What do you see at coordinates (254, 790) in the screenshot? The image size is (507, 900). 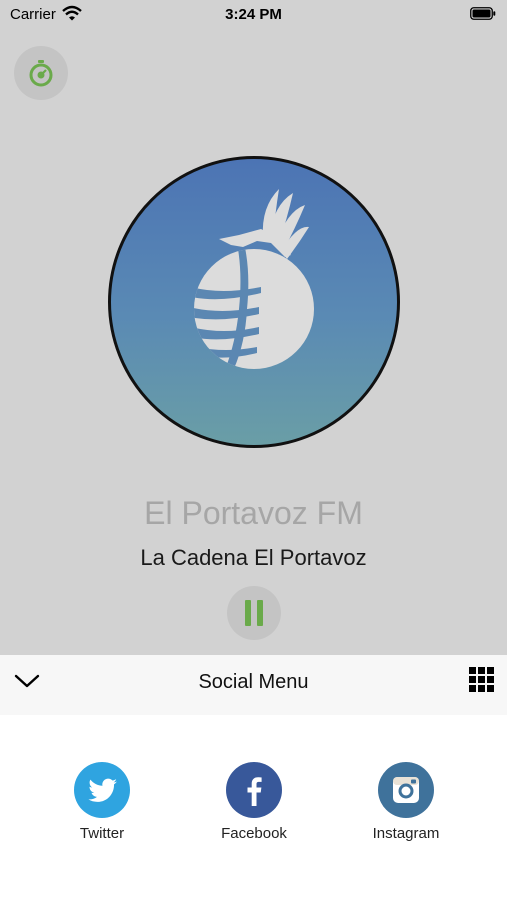 I see `facebook-icon` at bounding box center [254, 790].